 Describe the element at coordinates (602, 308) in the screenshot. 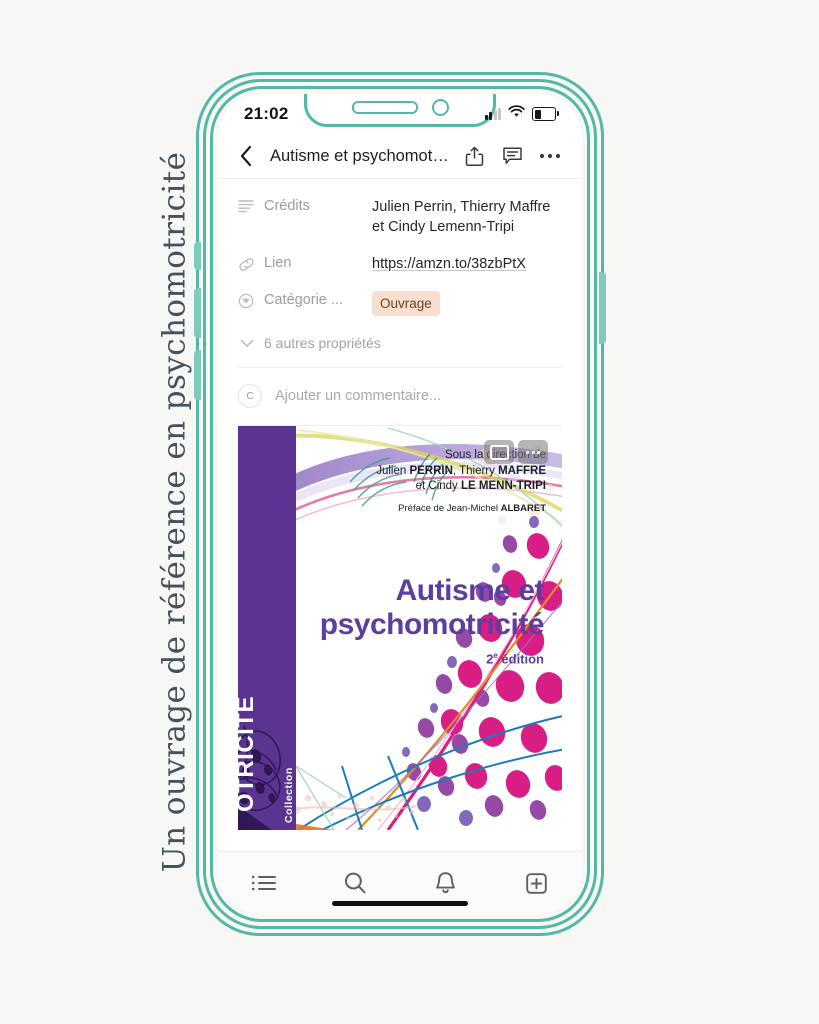

I see `power-button` at that location.